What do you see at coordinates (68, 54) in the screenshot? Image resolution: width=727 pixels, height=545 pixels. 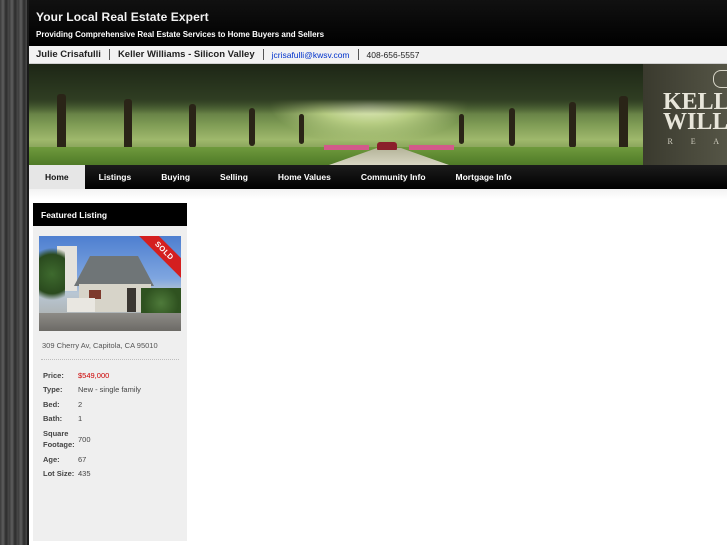 I see `agent-name: Julie Crisafulli` at bounding box center [68, 54].